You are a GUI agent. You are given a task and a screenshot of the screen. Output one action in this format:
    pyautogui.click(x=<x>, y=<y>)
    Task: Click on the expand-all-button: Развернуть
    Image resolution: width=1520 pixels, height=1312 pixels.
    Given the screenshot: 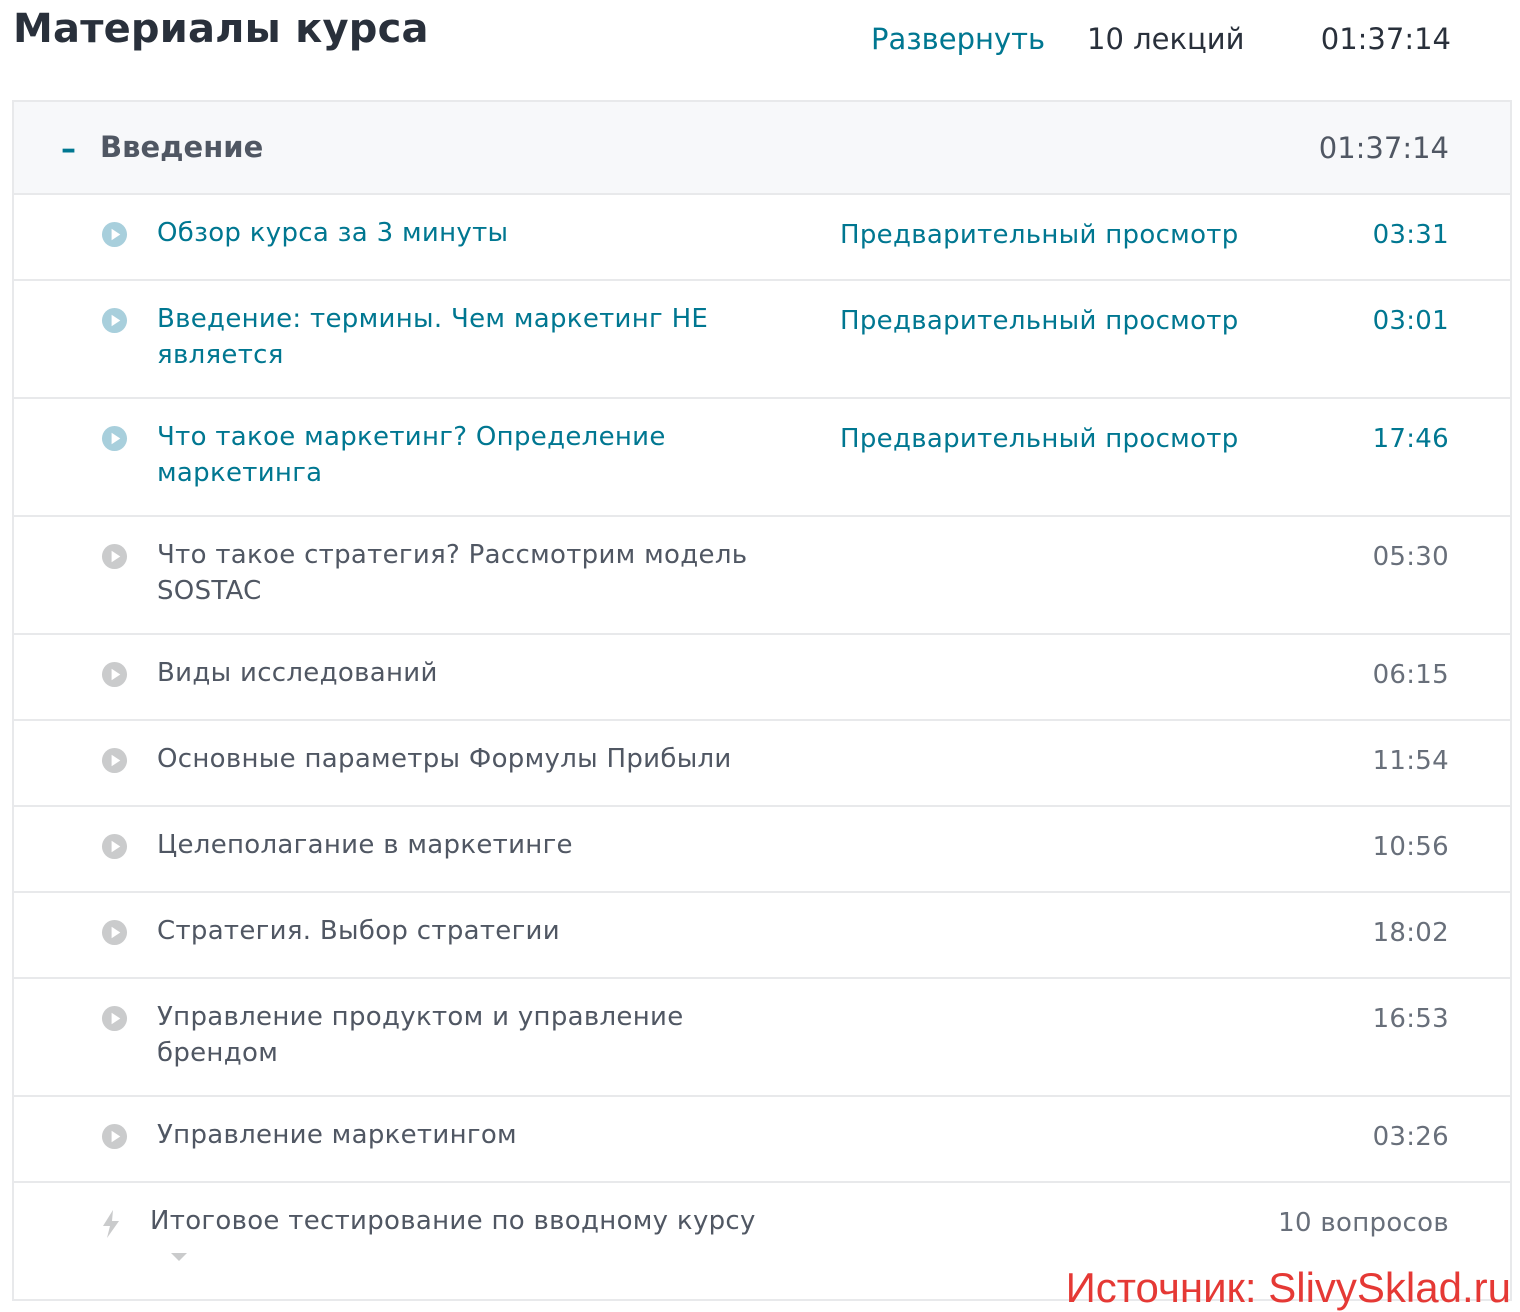 What is the action you would take?
    pyautogui.click(x=958, y=39)
    